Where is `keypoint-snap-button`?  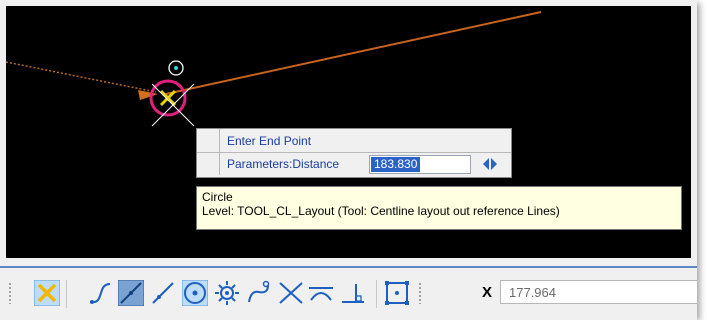
keypoint-snap-button is located at coordinates (47, 293).